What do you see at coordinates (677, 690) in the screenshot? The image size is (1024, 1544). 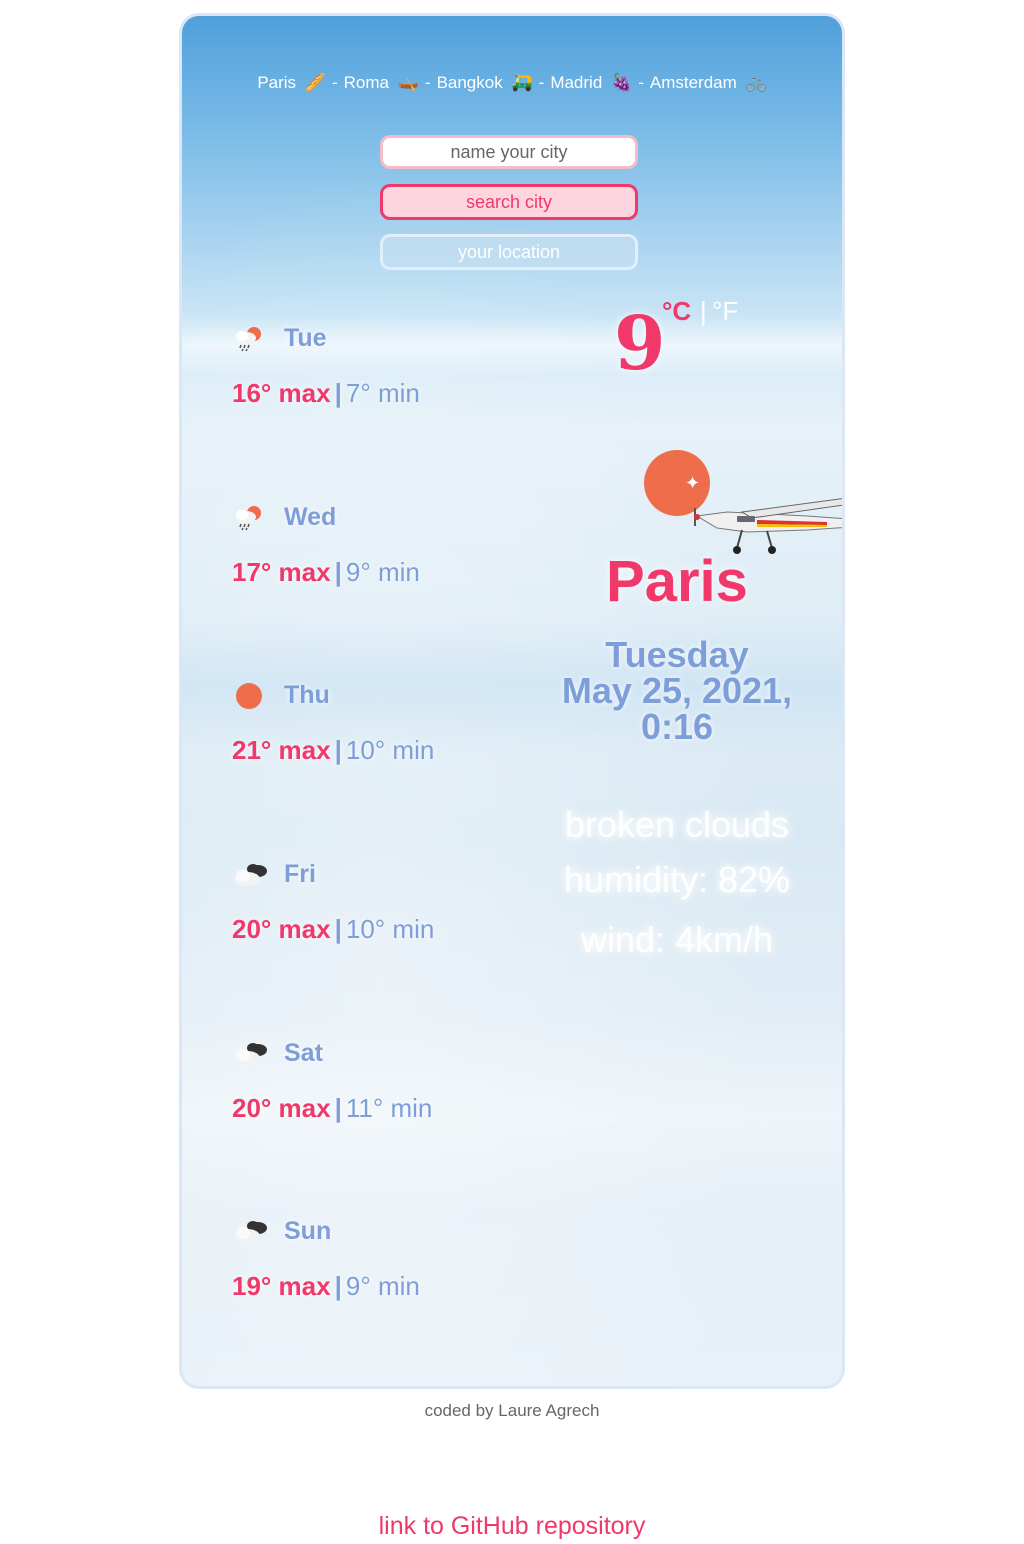 I see `current-date: May 25, 2021,` at bounding box center [677, 690].